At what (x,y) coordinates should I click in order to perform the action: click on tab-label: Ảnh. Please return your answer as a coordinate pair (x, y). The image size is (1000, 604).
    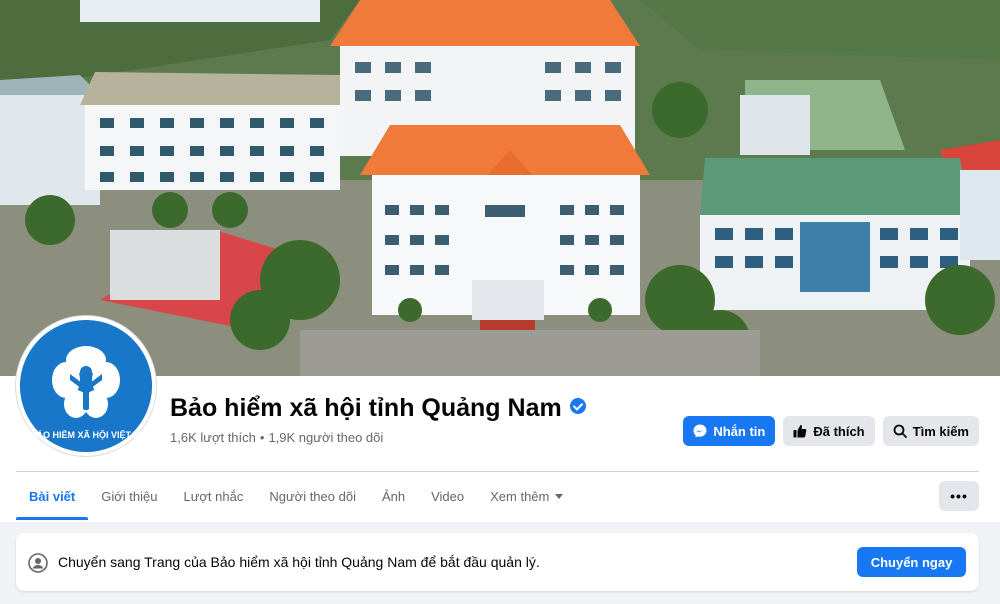
    Looking at the image, I should click on (393, 496).